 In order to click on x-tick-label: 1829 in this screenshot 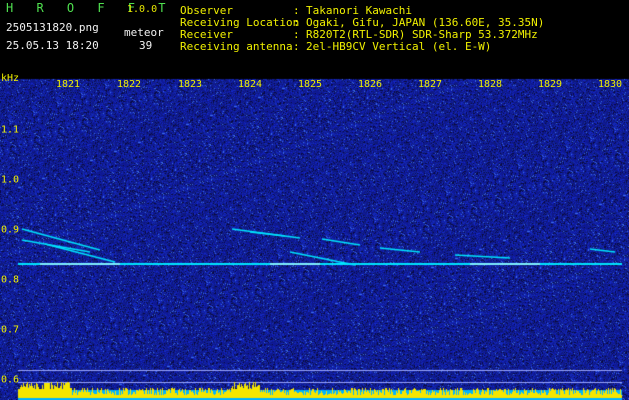, I will do `click(550, 84)`.